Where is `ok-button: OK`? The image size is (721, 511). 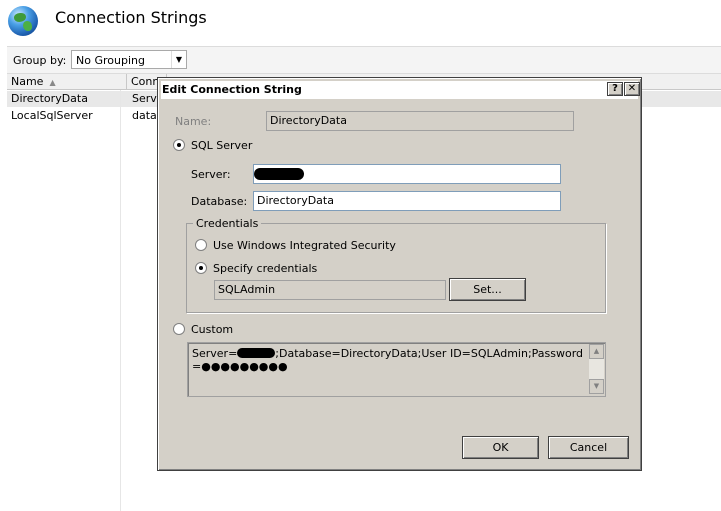
ok-button: OK is located at coordinates (500, 447).